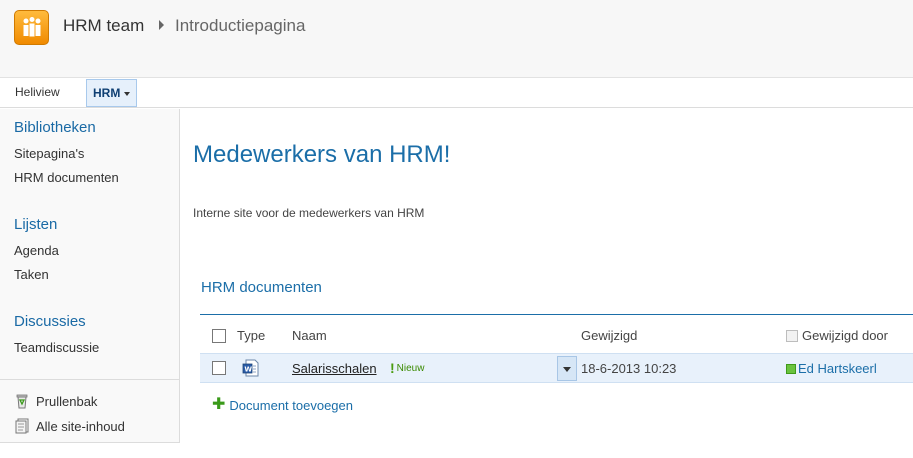  I want to click on main-title: Medewerkers van HRM!, so click(322, 154).